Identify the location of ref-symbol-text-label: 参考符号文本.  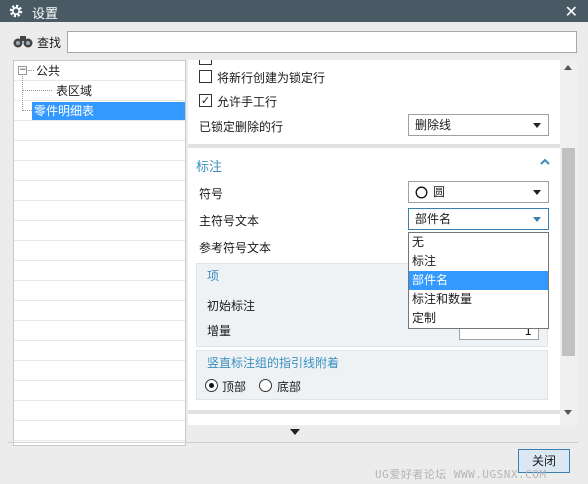
(235, 248).